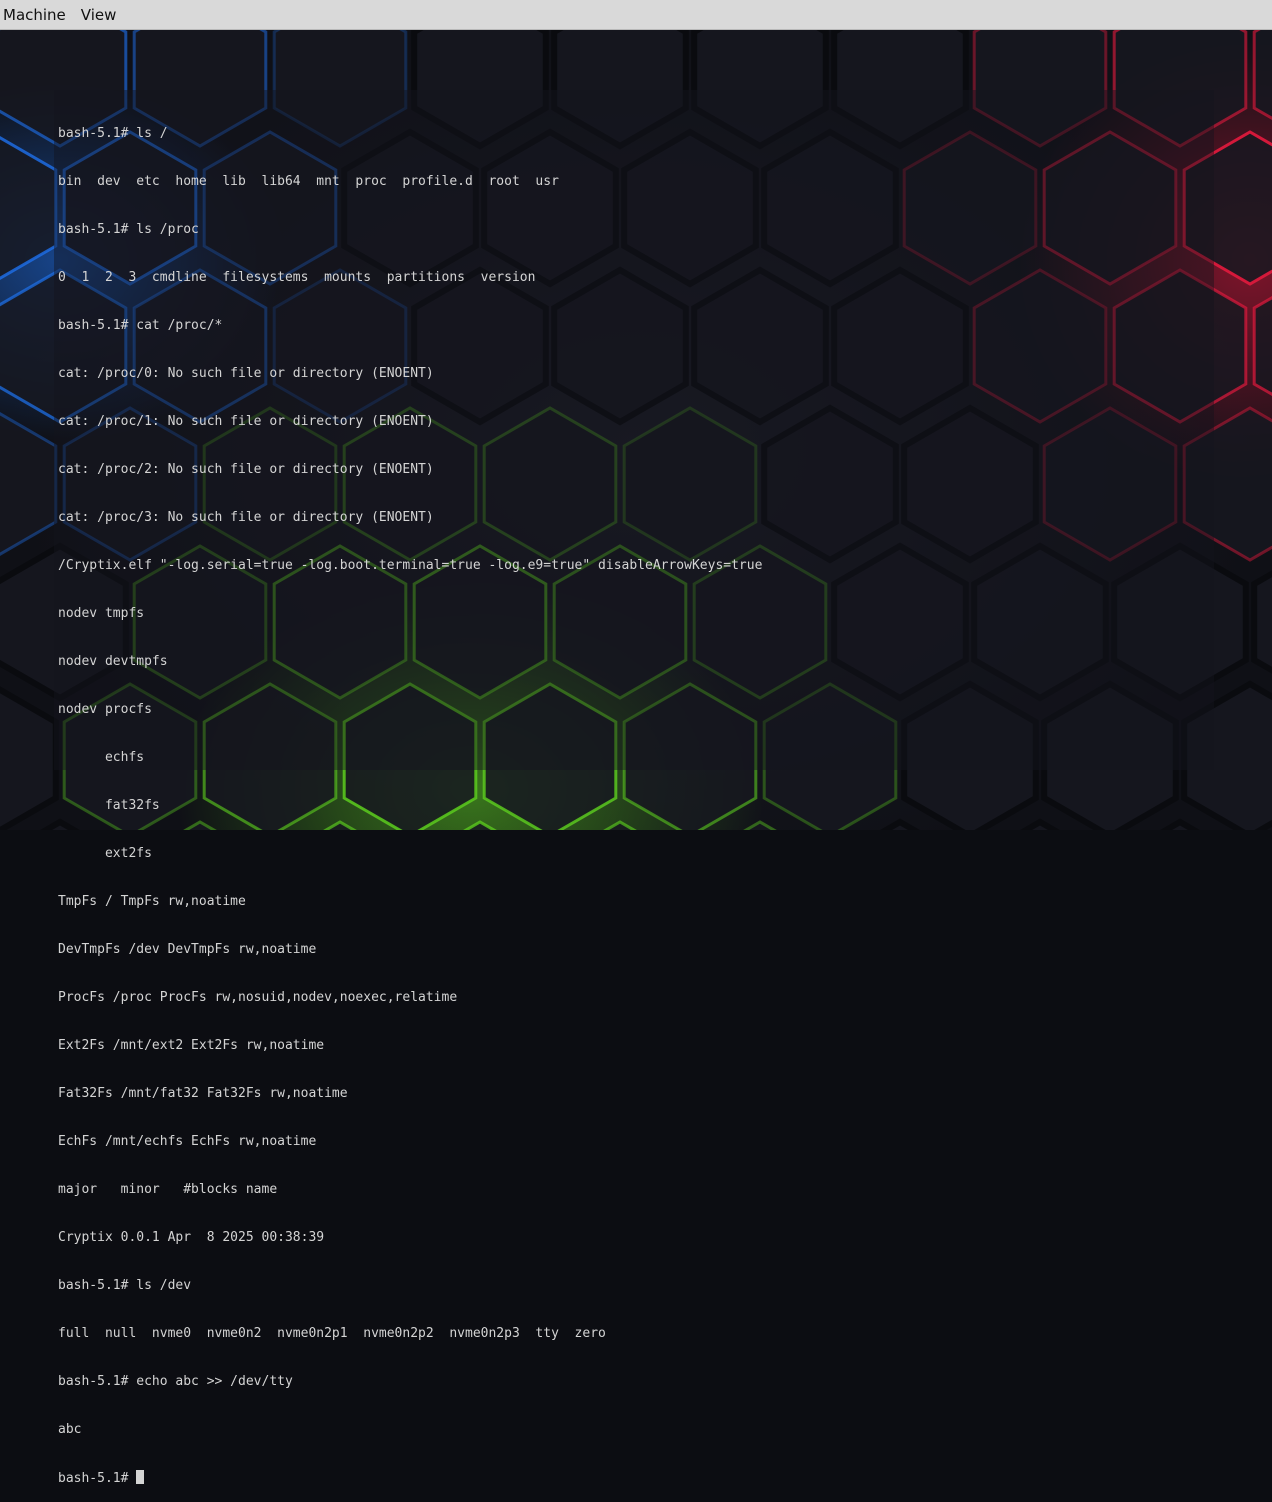 The width and height of the screenshot is (1272, 1502). What do you see at coordinates (70, 1429) in the screenshot?
I see `terminal-line: abc` at bounding box center [70, 1429].